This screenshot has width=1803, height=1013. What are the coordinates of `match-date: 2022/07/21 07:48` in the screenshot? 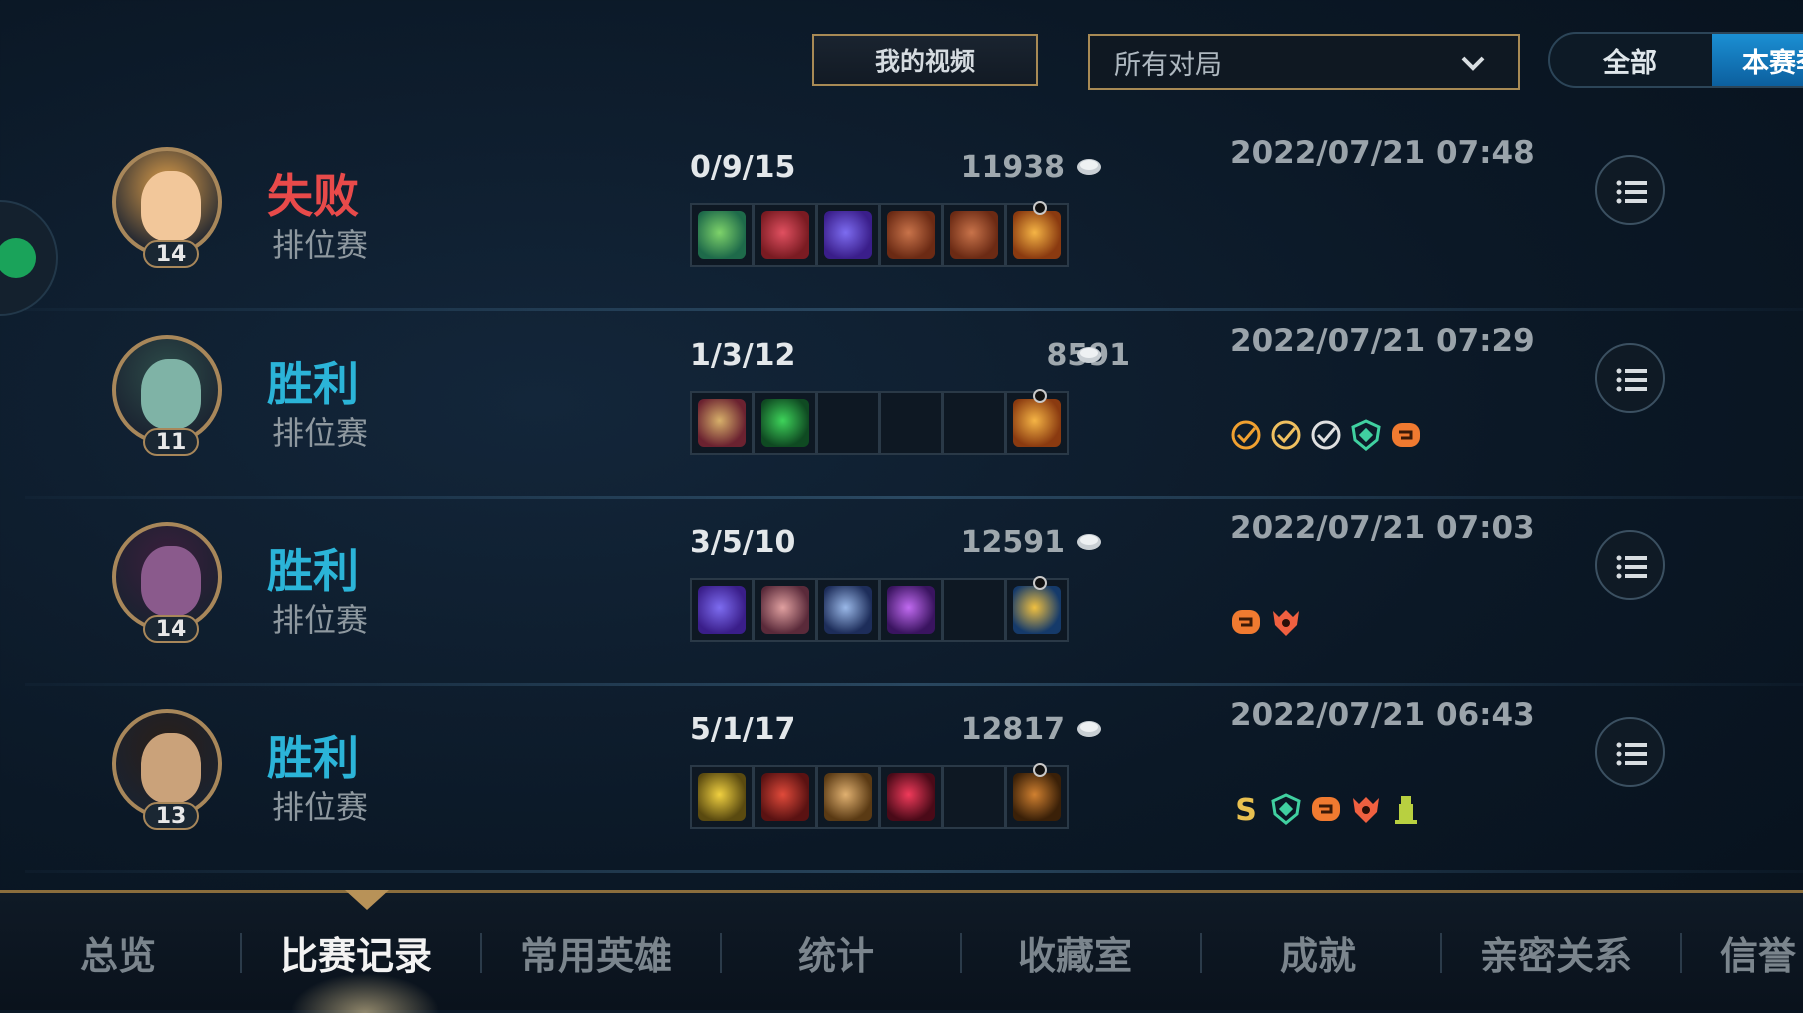 It's located at (1382, 153).